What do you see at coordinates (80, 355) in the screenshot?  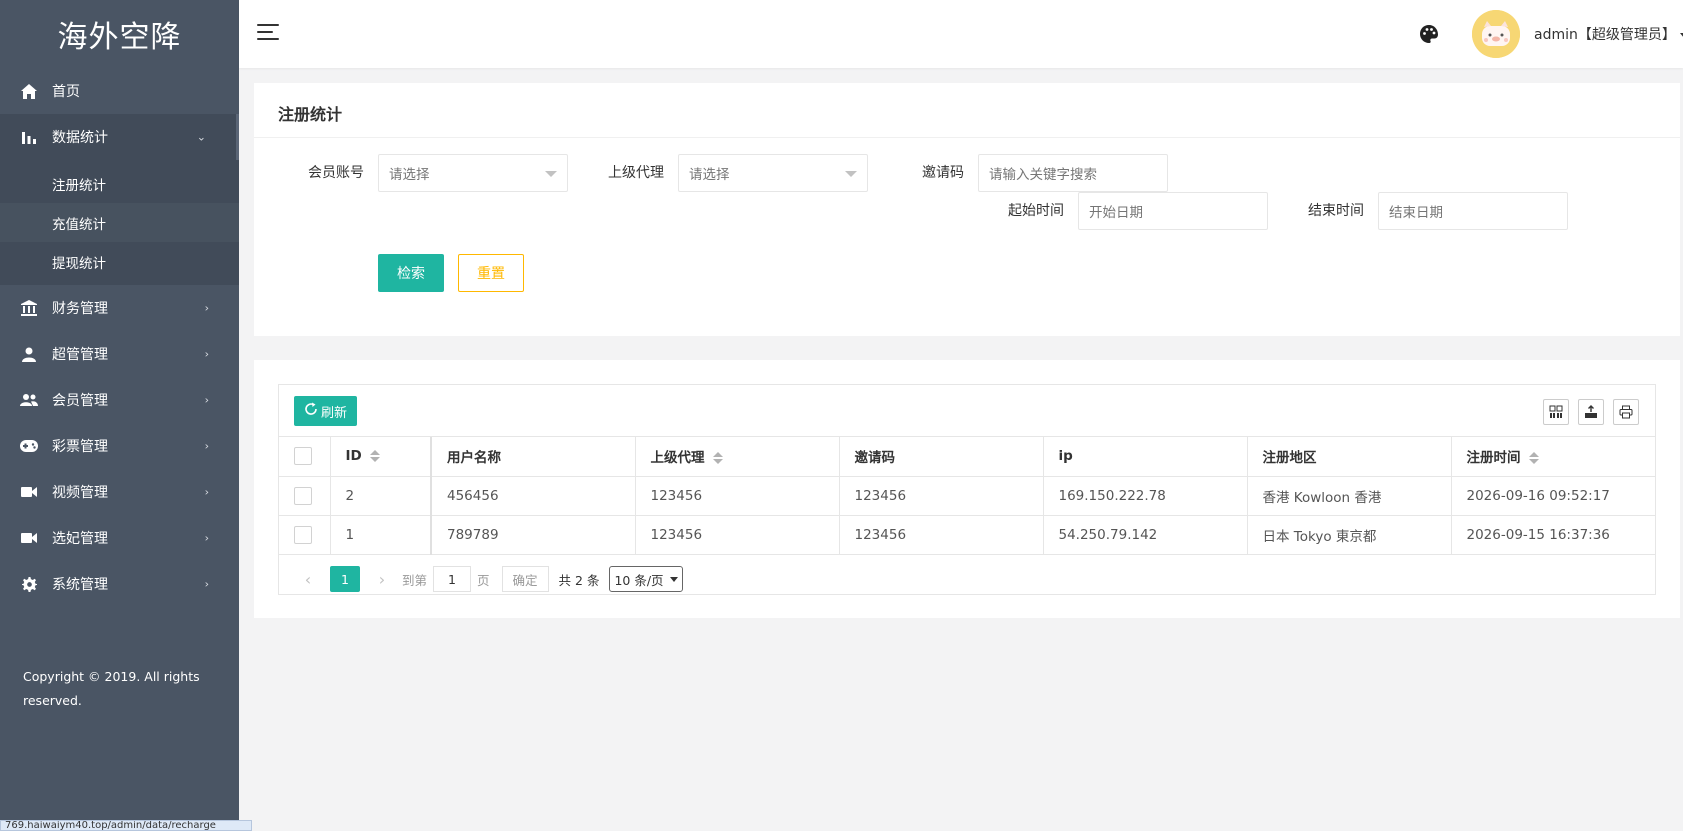 I see `sidebar-item-label: 超管管理` at bounding box center [80, 355].